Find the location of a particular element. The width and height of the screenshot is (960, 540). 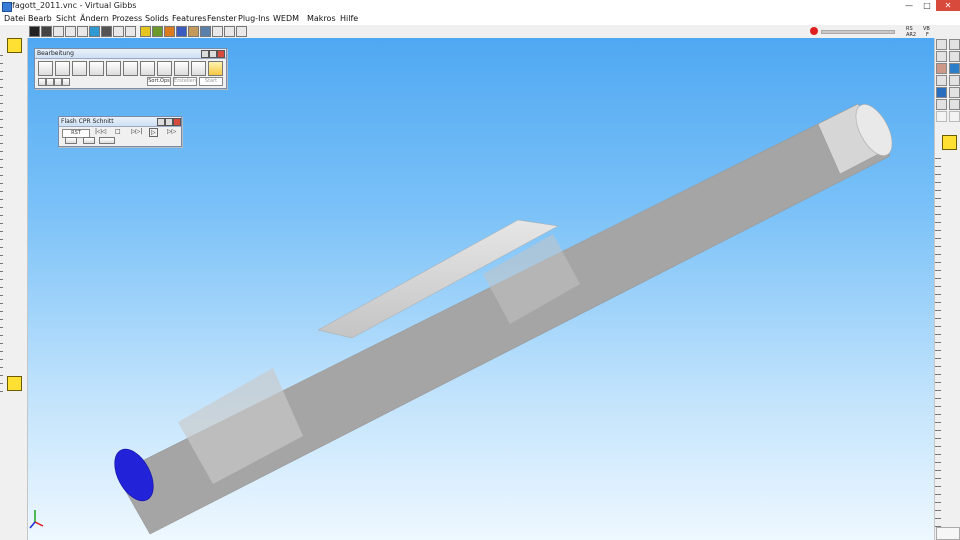

print-preview-icon is located at coordinates (229, 31).